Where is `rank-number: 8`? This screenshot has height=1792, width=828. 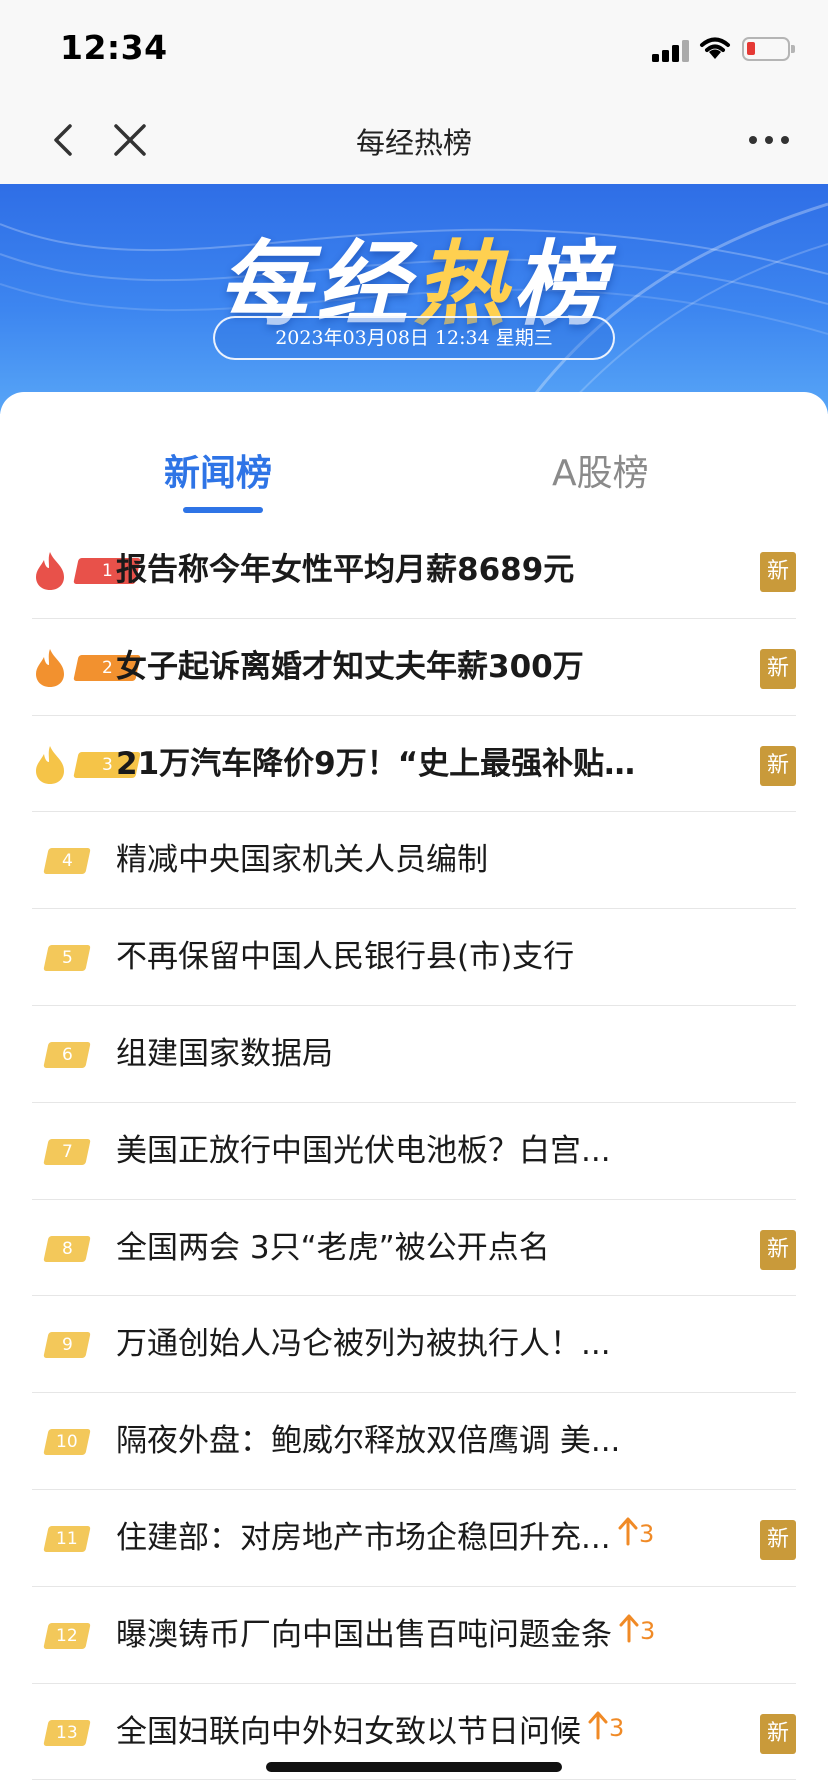
rank-number: 8 is located at coordinates (67, 1248).